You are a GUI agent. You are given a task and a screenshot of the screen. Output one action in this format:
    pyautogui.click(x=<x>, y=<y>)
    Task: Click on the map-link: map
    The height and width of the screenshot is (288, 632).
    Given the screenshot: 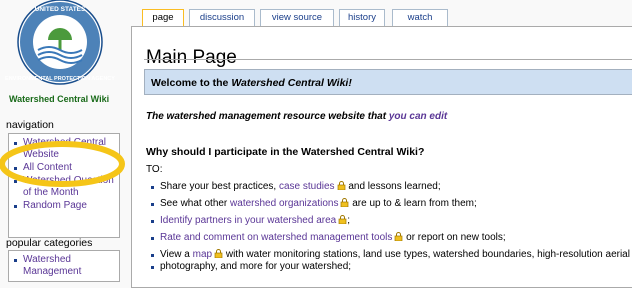 What is the action you would take?
    pyautogui.click(x=202, y=254)
    